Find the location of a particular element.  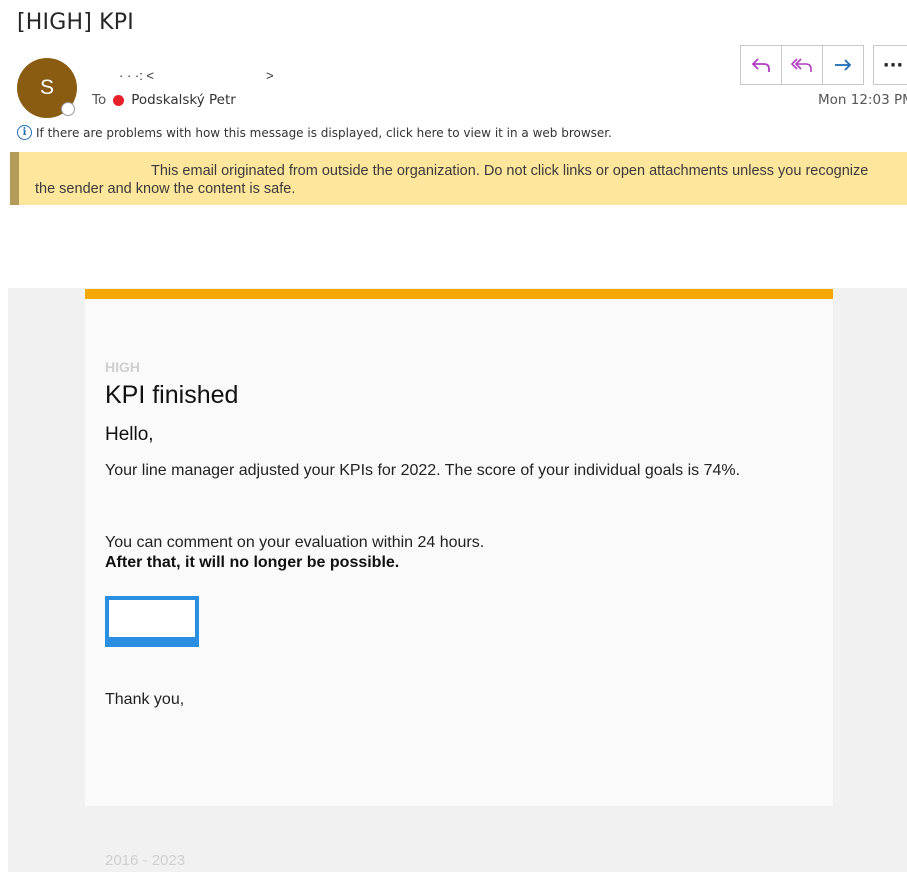

reply-all-icon is located at coordinates (801, 65).